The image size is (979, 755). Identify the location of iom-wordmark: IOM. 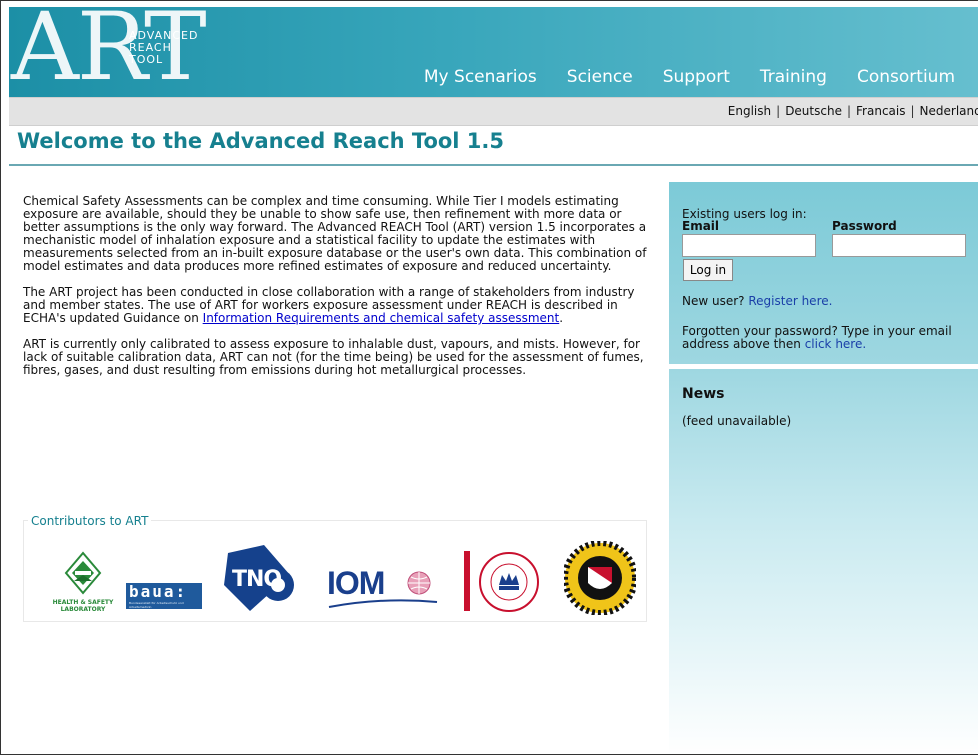
(356, 583).